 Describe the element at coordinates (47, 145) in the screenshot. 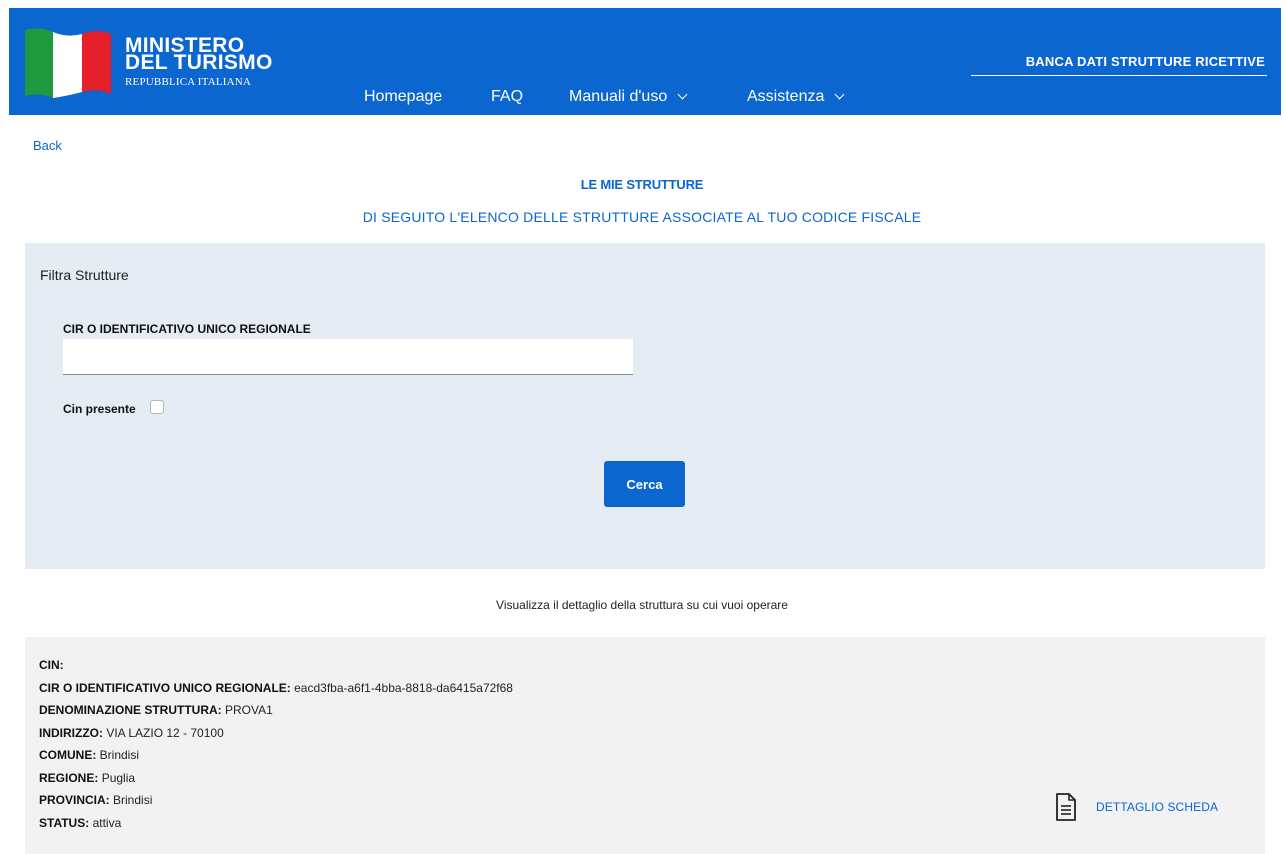

I see `back-link: Back` at that location.